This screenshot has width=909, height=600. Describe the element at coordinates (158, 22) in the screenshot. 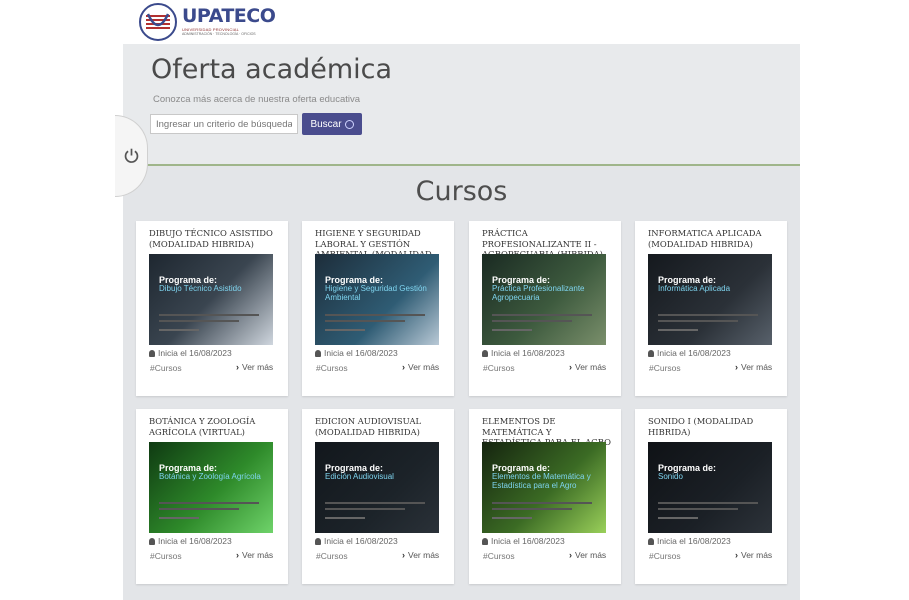

I see `logo-emblem-icon` at that location.